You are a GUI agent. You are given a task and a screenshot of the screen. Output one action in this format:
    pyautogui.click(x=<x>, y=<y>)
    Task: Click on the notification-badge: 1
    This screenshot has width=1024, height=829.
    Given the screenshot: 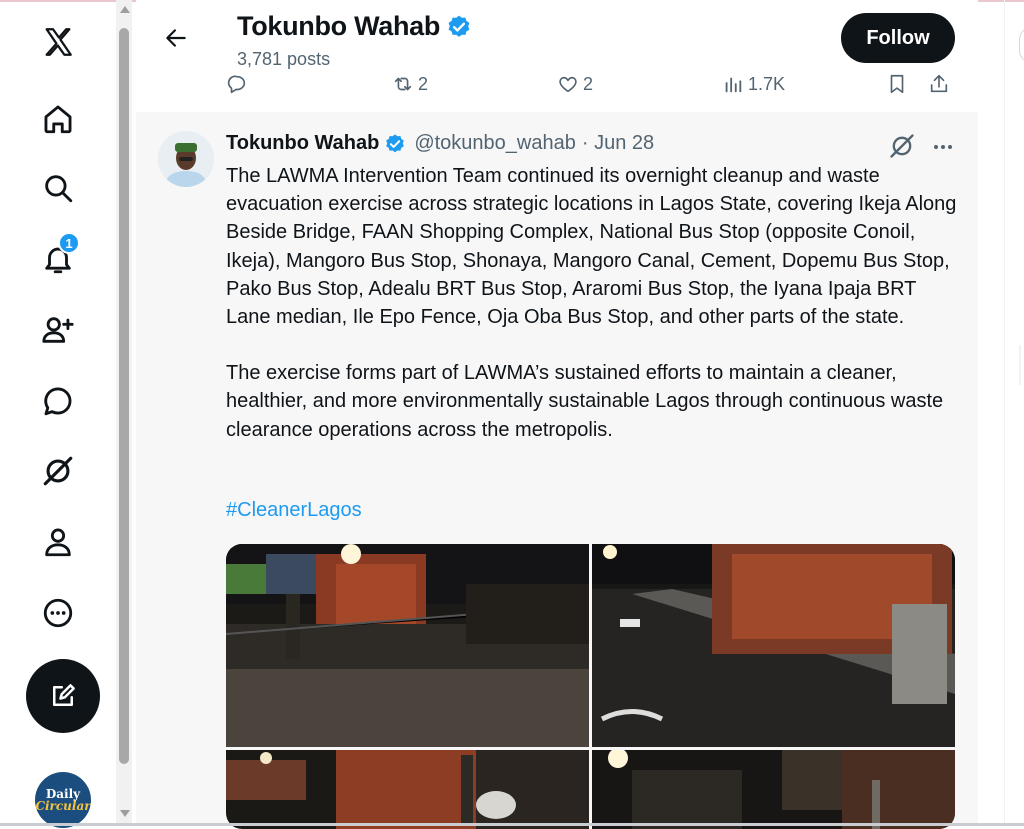 What is the action you would take?
    pyautogui.click(x=69, y=243)
    